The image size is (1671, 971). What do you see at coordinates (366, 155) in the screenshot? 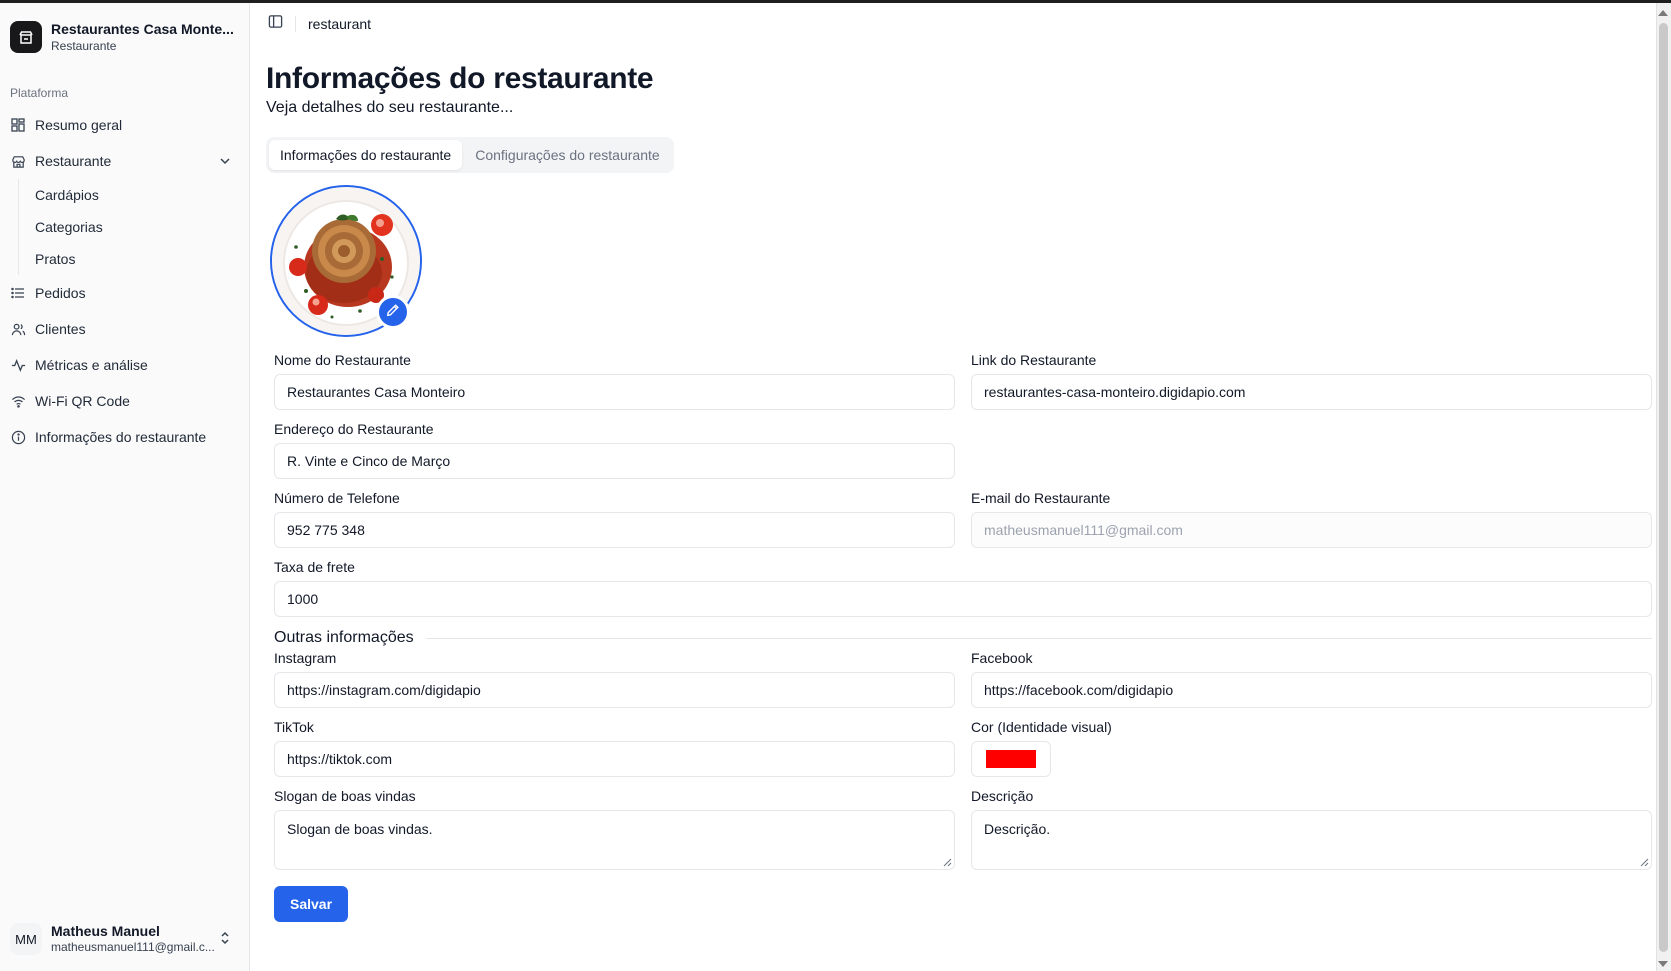
I see `tab-informacoes: Informações do restaurante` at bounding box center [366, 155].